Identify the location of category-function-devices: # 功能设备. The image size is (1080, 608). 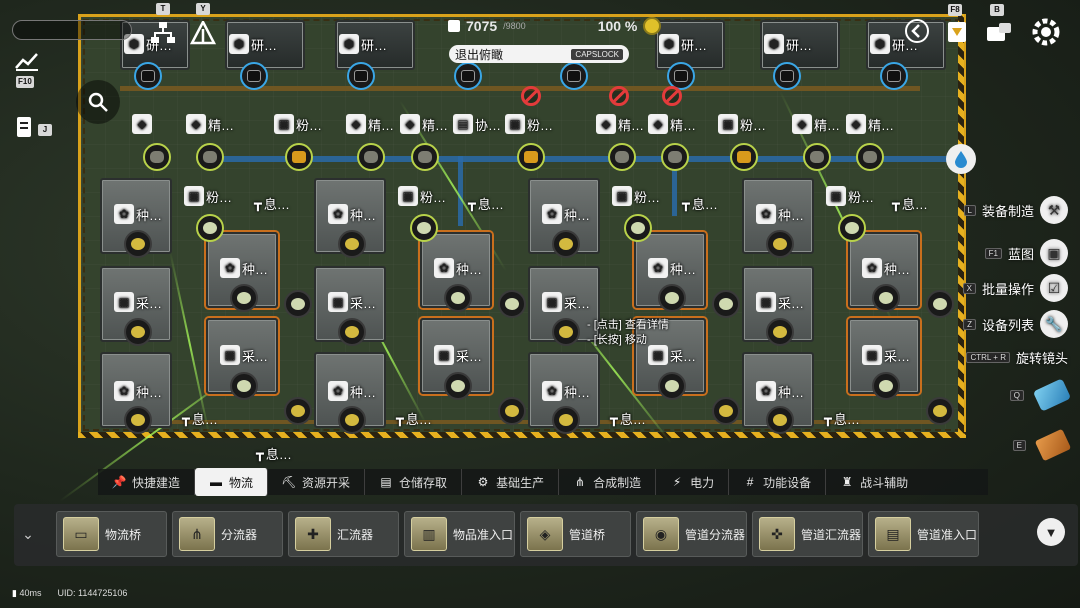
(778, 482).